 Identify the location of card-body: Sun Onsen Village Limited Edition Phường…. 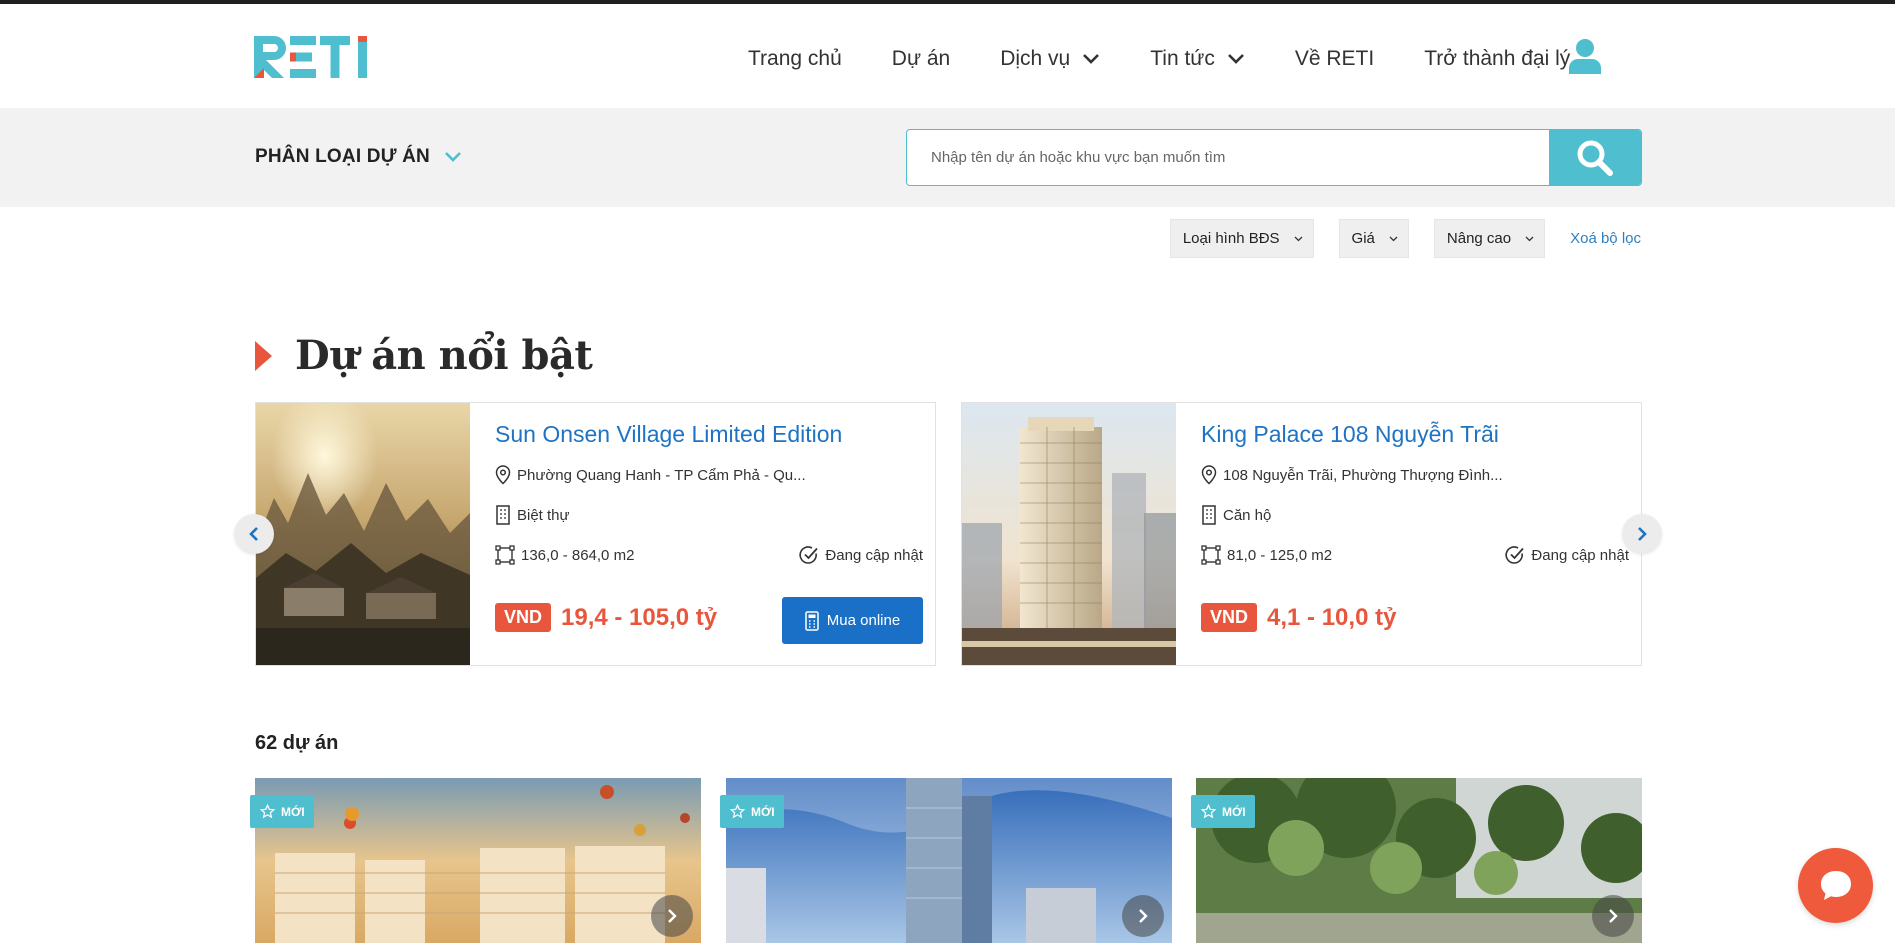
(702, 534).